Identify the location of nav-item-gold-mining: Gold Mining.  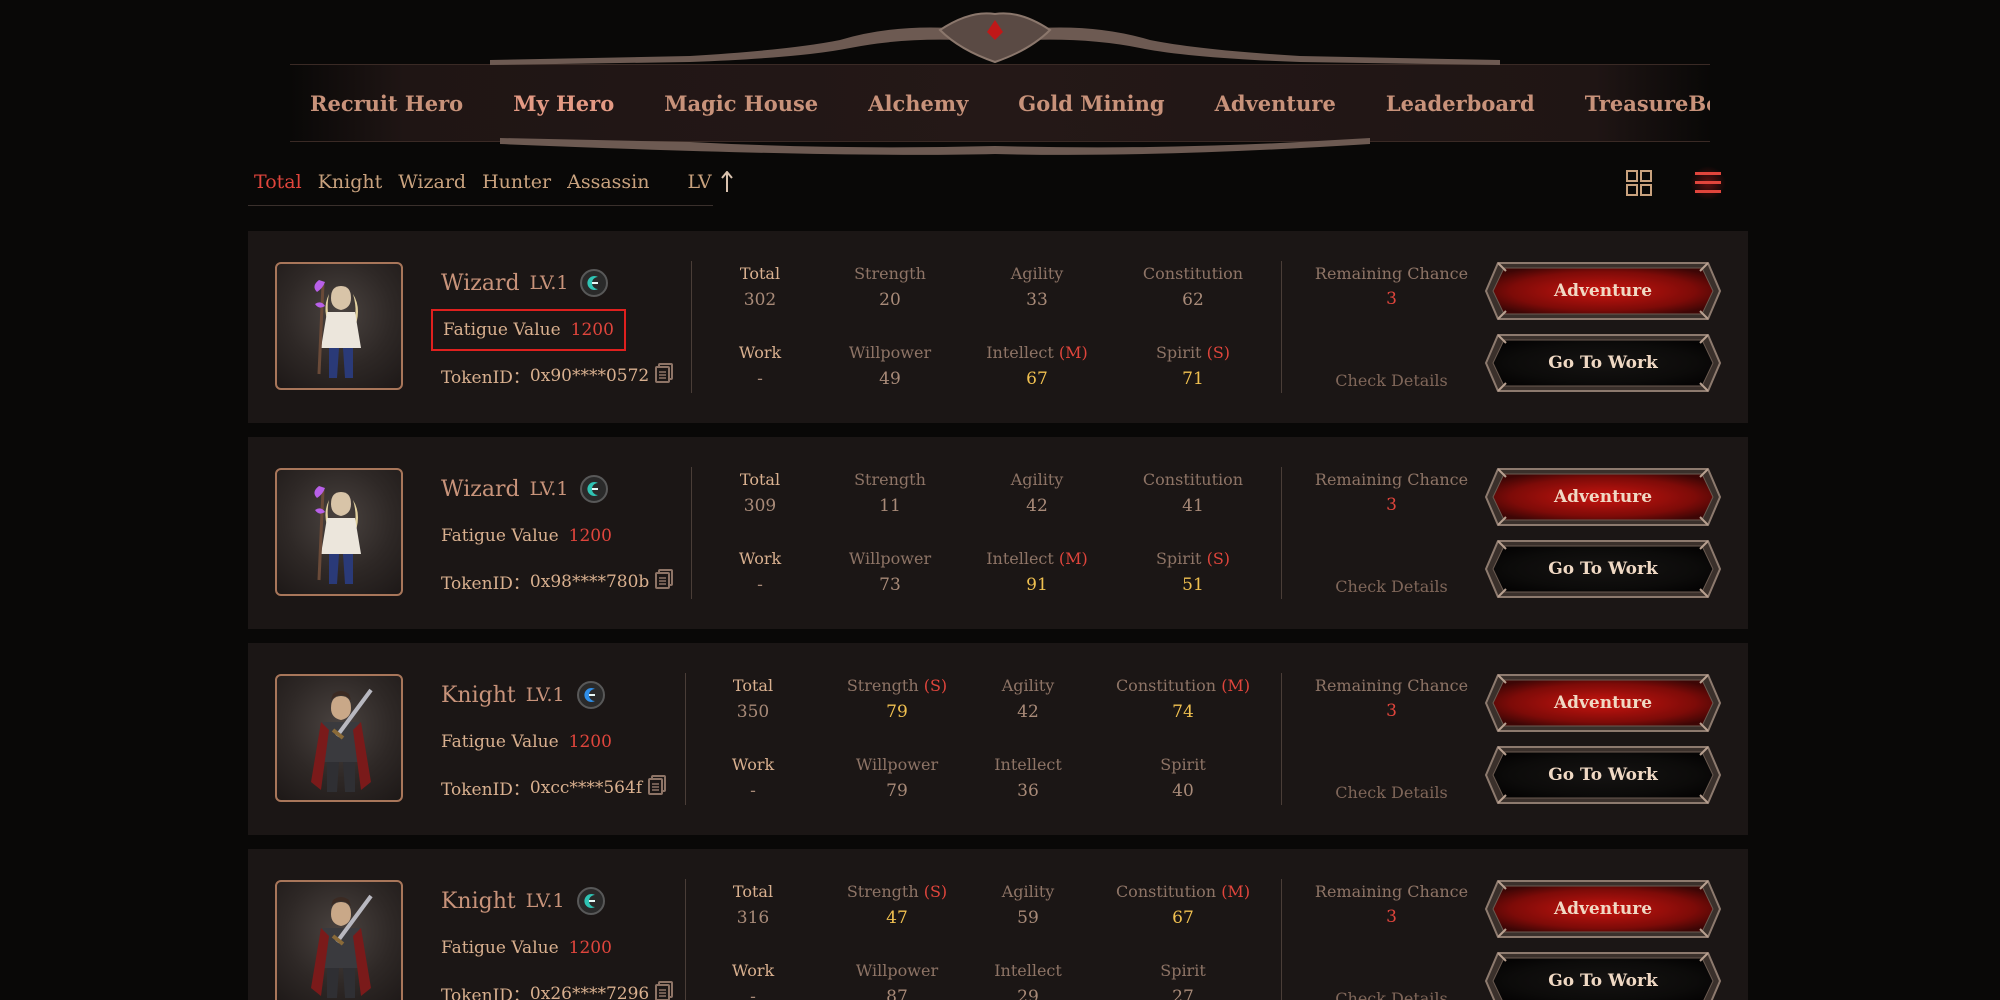
(1091, 103).